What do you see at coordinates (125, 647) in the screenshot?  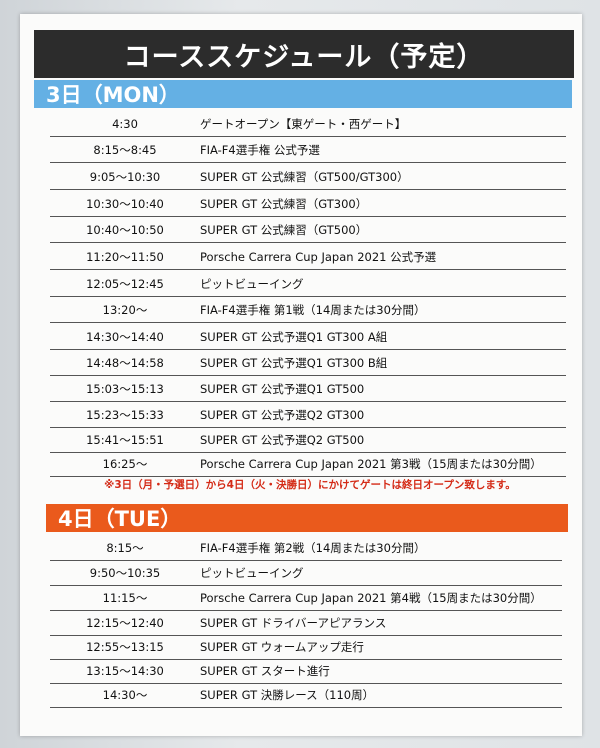 I see `row-time: 12:55〜13:15` at bounding box center [125, 647].